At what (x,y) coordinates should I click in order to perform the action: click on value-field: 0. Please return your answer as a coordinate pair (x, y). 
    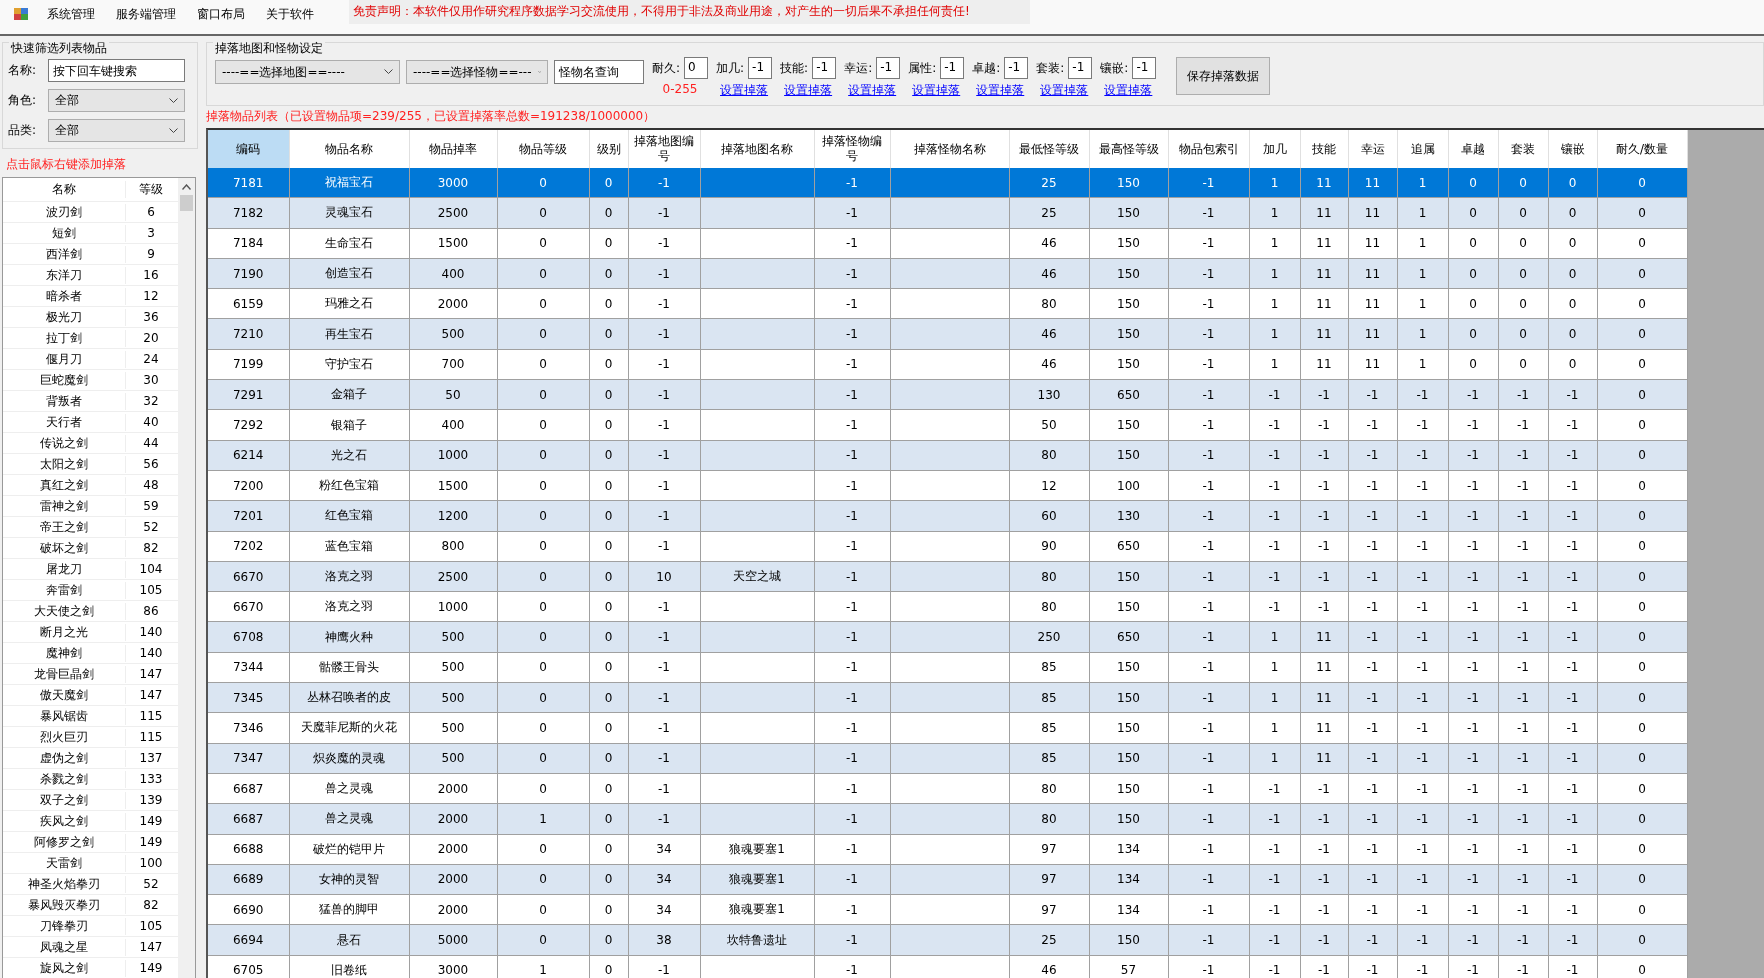
    Looking at the image, I should click on (696, 68).